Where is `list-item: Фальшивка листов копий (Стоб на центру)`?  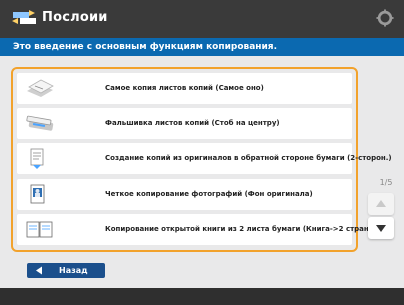 list-item: Фальшивка листов копий (Стоб на центру) is located at coordinates (184, 123).